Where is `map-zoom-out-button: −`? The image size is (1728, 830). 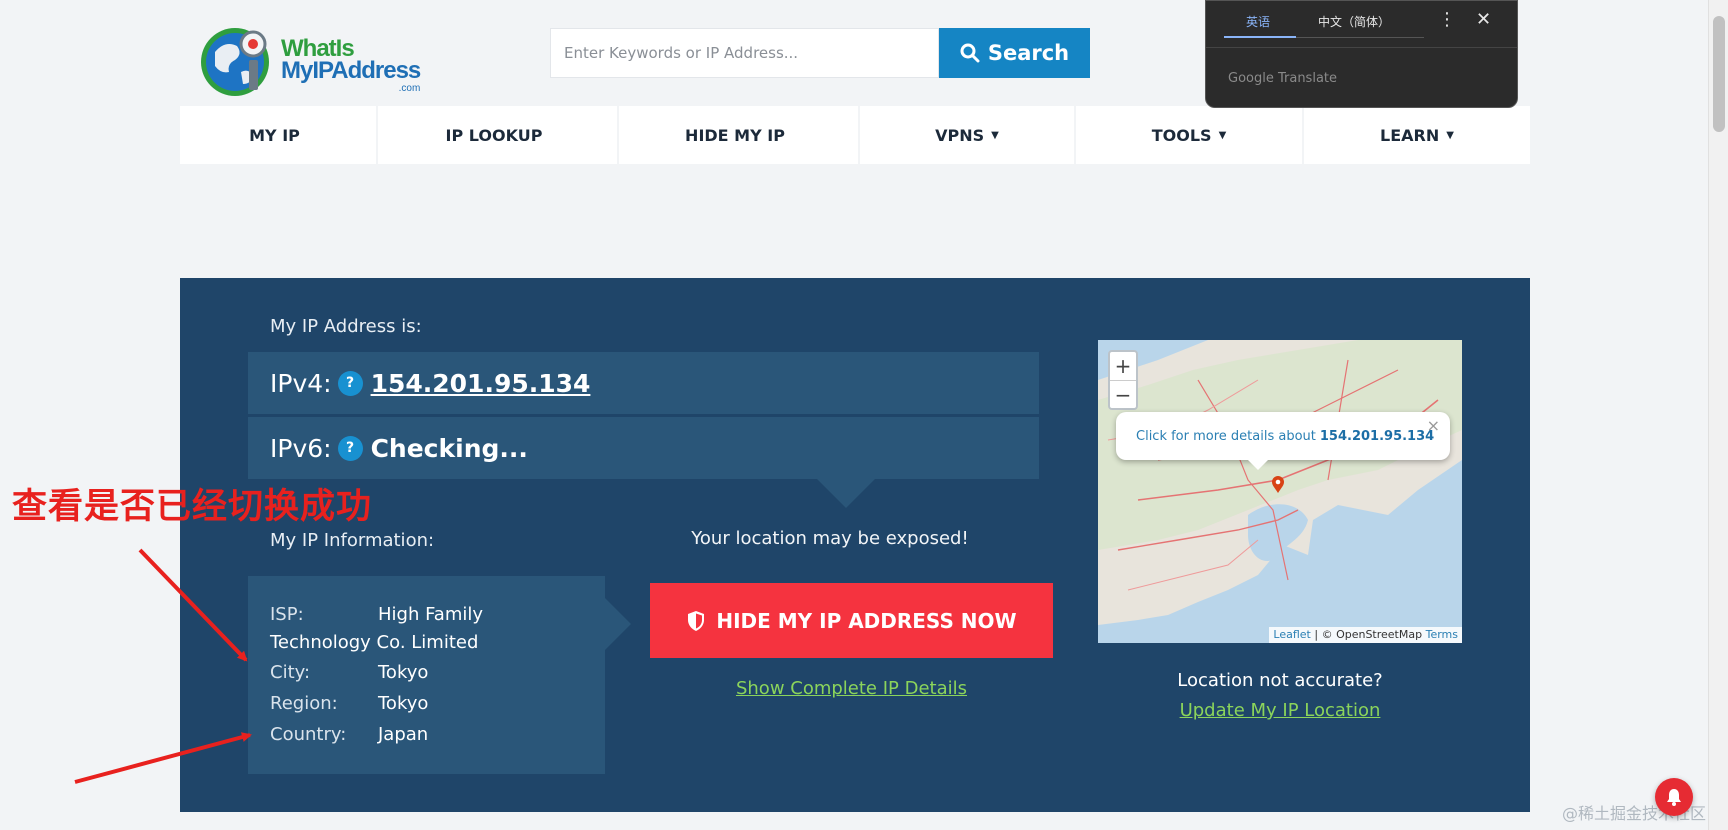
map-zoom-out-button: − is located at coordinates (1123, 394).